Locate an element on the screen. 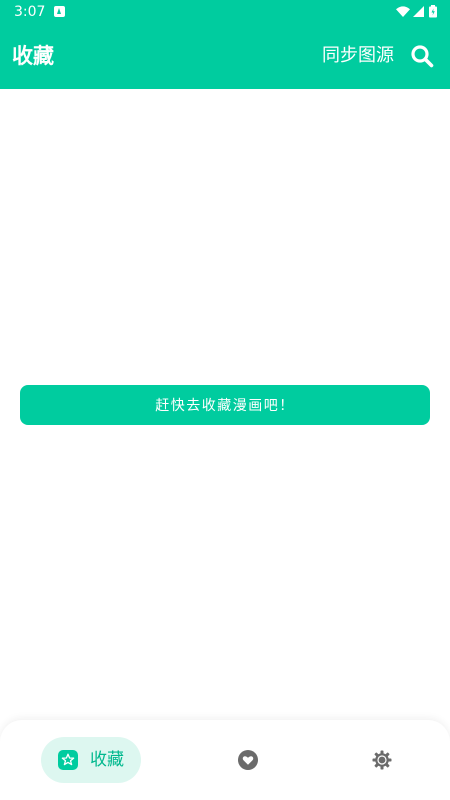 The height and width of the screenshot is (800, 450). nav-item-favorites-label: 收藏 is located at coordinates (107, 760).